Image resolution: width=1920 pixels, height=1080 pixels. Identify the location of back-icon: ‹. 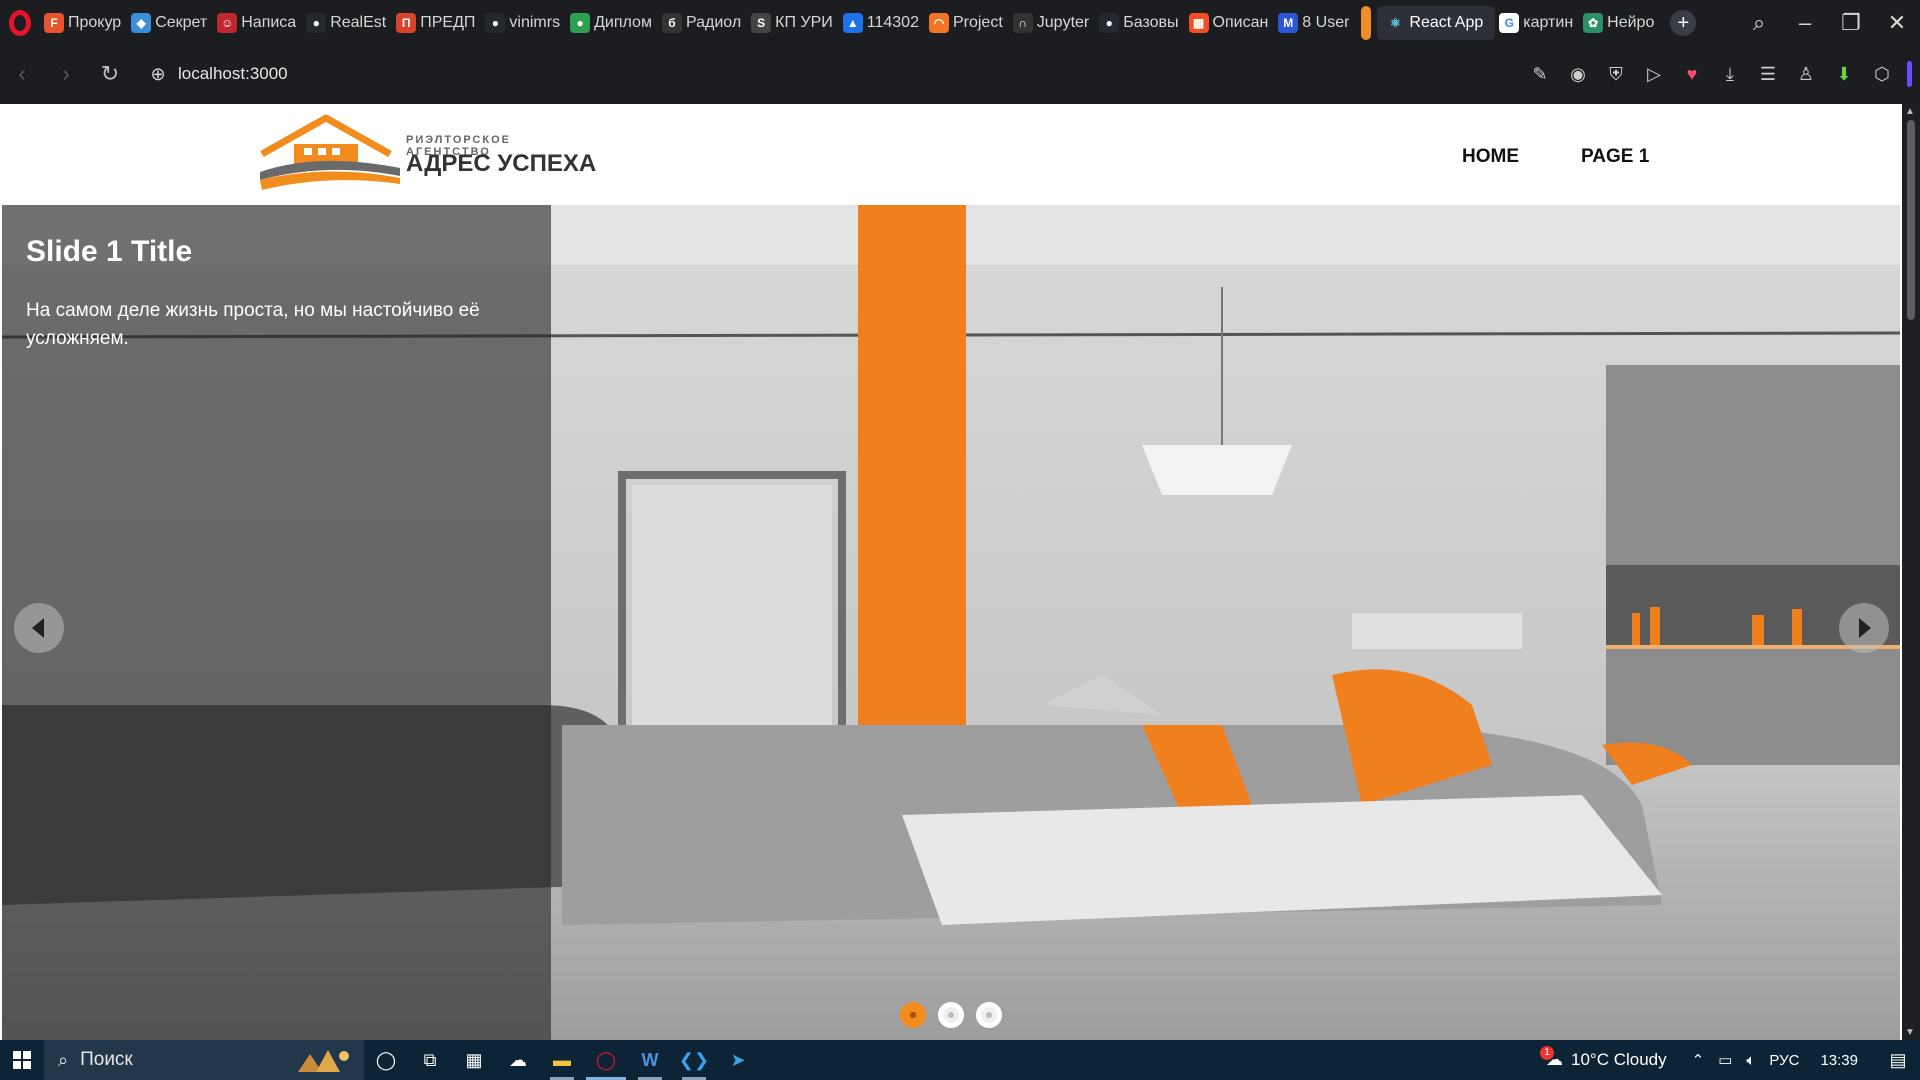
(22, 74).